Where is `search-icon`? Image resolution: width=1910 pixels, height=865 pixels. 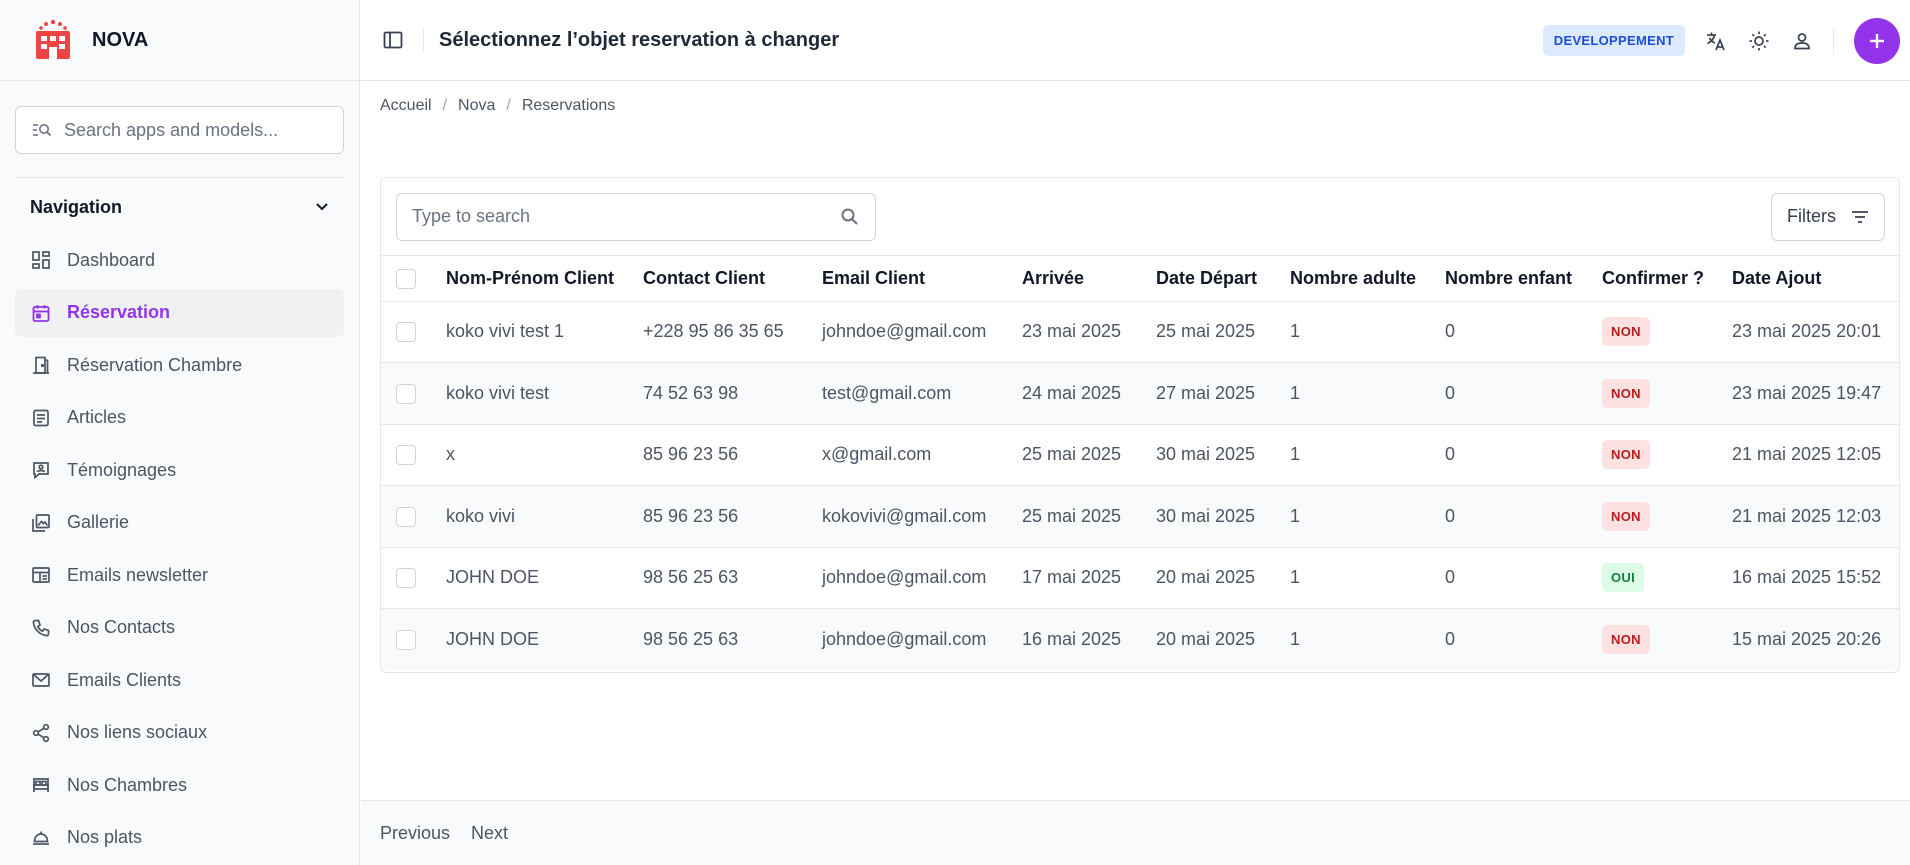 search-icon is located at coordinates (850, 217).